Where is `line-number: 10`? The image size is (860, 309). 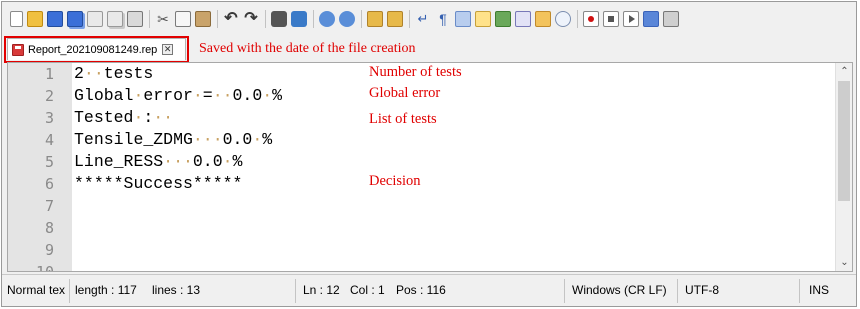
line-number: 10 is located at coordinates (44, 267).